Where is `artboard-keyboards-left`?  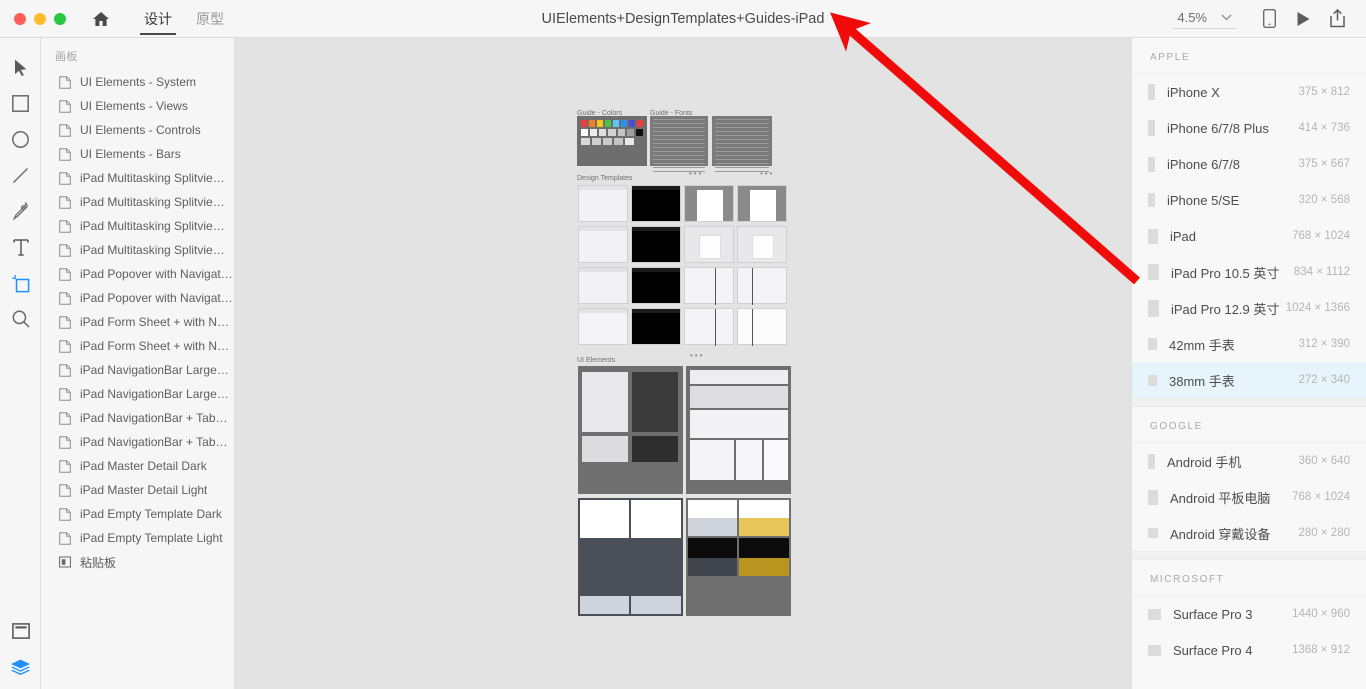
artboard-keyboards-left is located at coordinates (630, 557).